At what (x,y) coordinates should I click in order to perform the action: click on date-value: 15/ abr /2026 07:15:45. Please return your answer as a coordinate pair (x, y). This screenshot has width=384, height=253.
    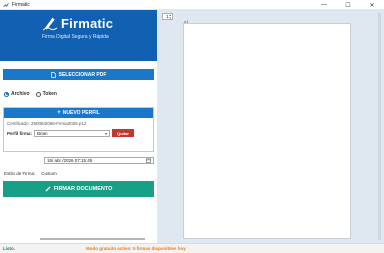
    Looking at the image, I should click on (70, 160).